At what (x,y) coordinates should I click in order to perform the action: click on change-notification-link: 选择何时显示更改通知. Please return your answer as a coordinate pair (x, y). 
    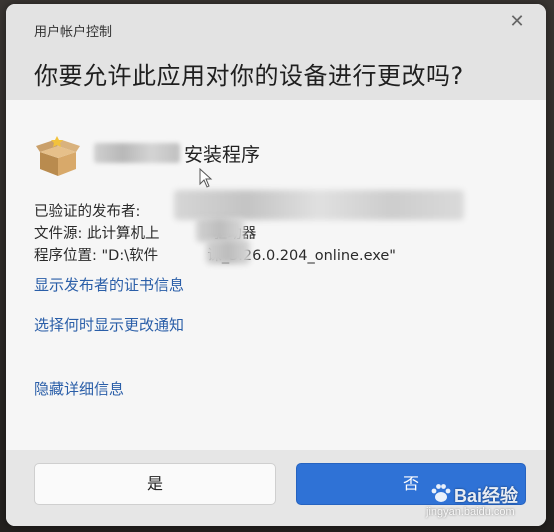
    Looking at the image, I should click on (109, 324).